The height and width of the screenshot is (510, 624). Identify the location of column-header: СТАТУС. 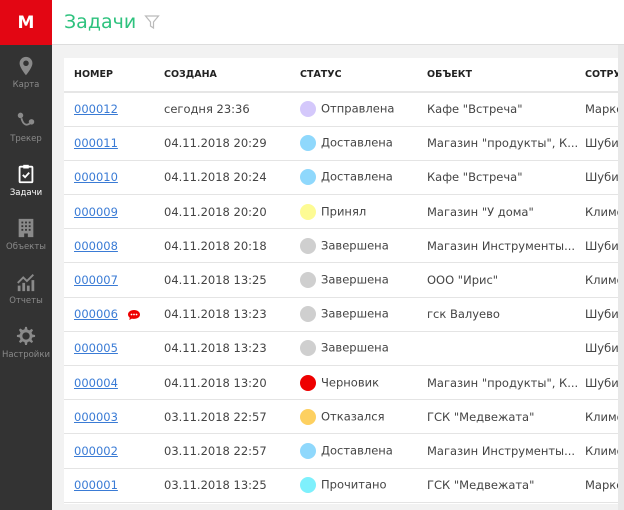
(363, 75).